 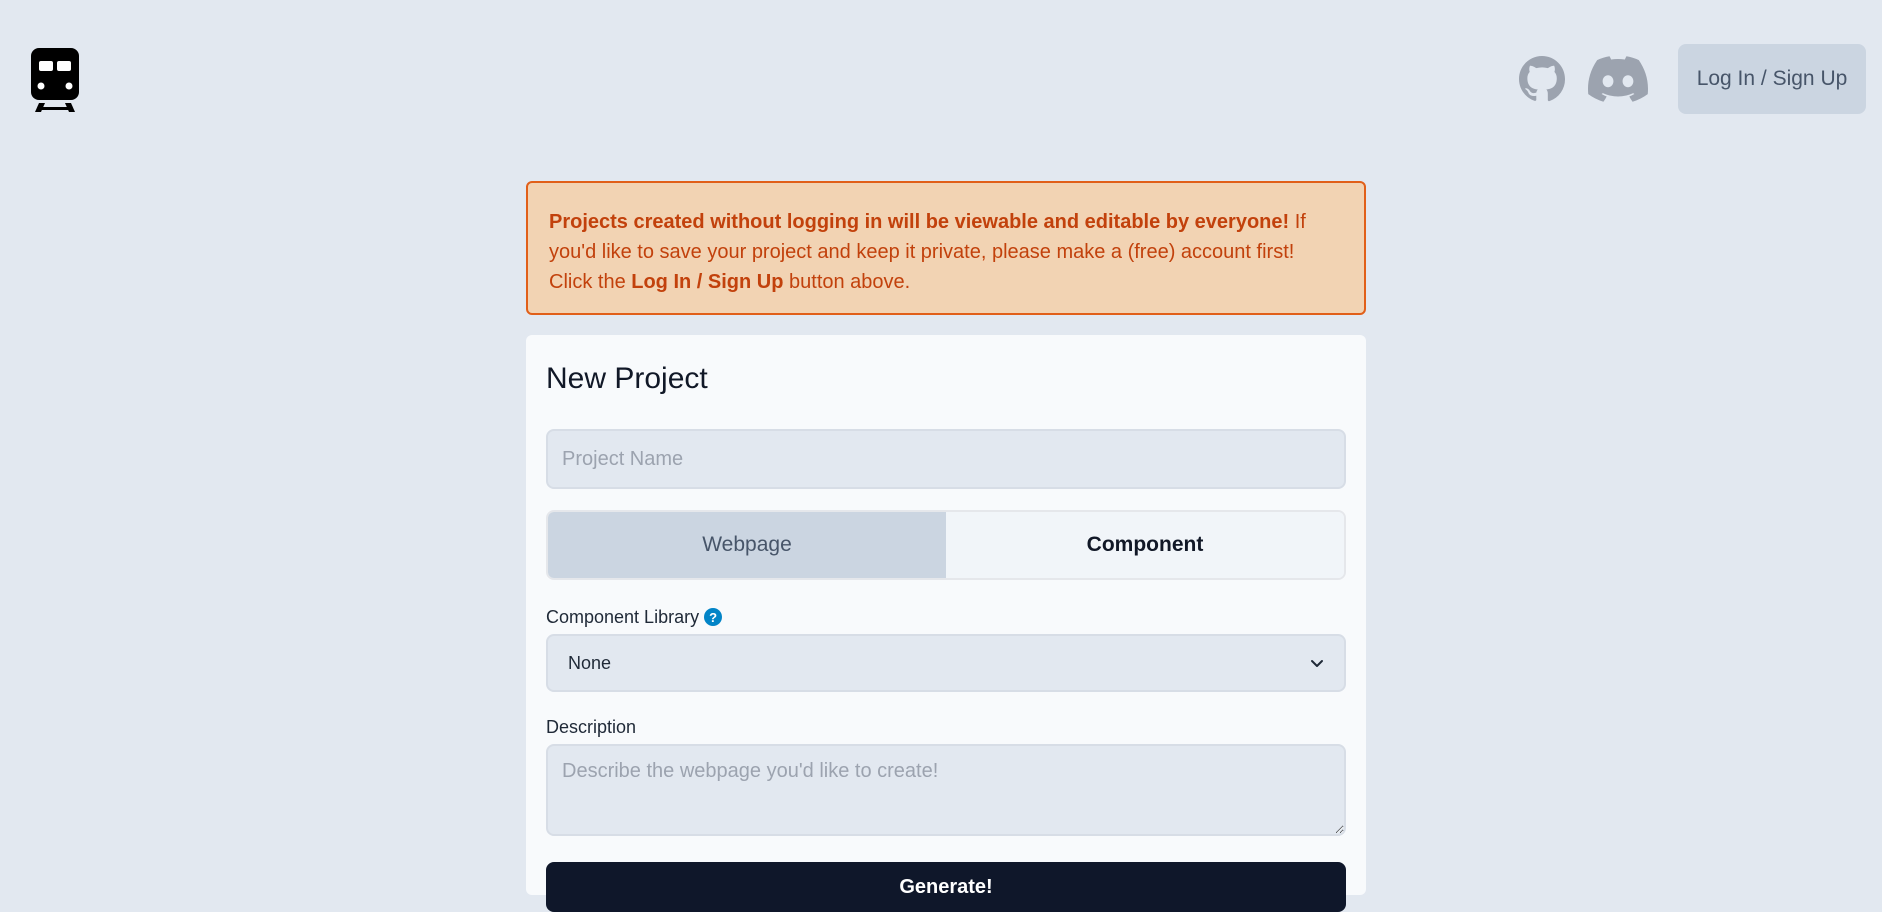 I want to click on component-library-label-row: Component Library ?, so click(x=946, y=617).